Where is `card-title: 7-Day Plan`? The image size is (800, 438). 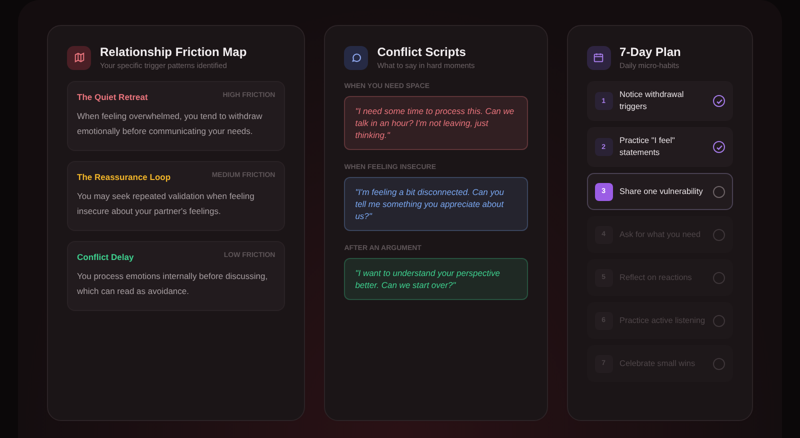
card-title: 7-Day Plan is located at coordinates (650, 52).